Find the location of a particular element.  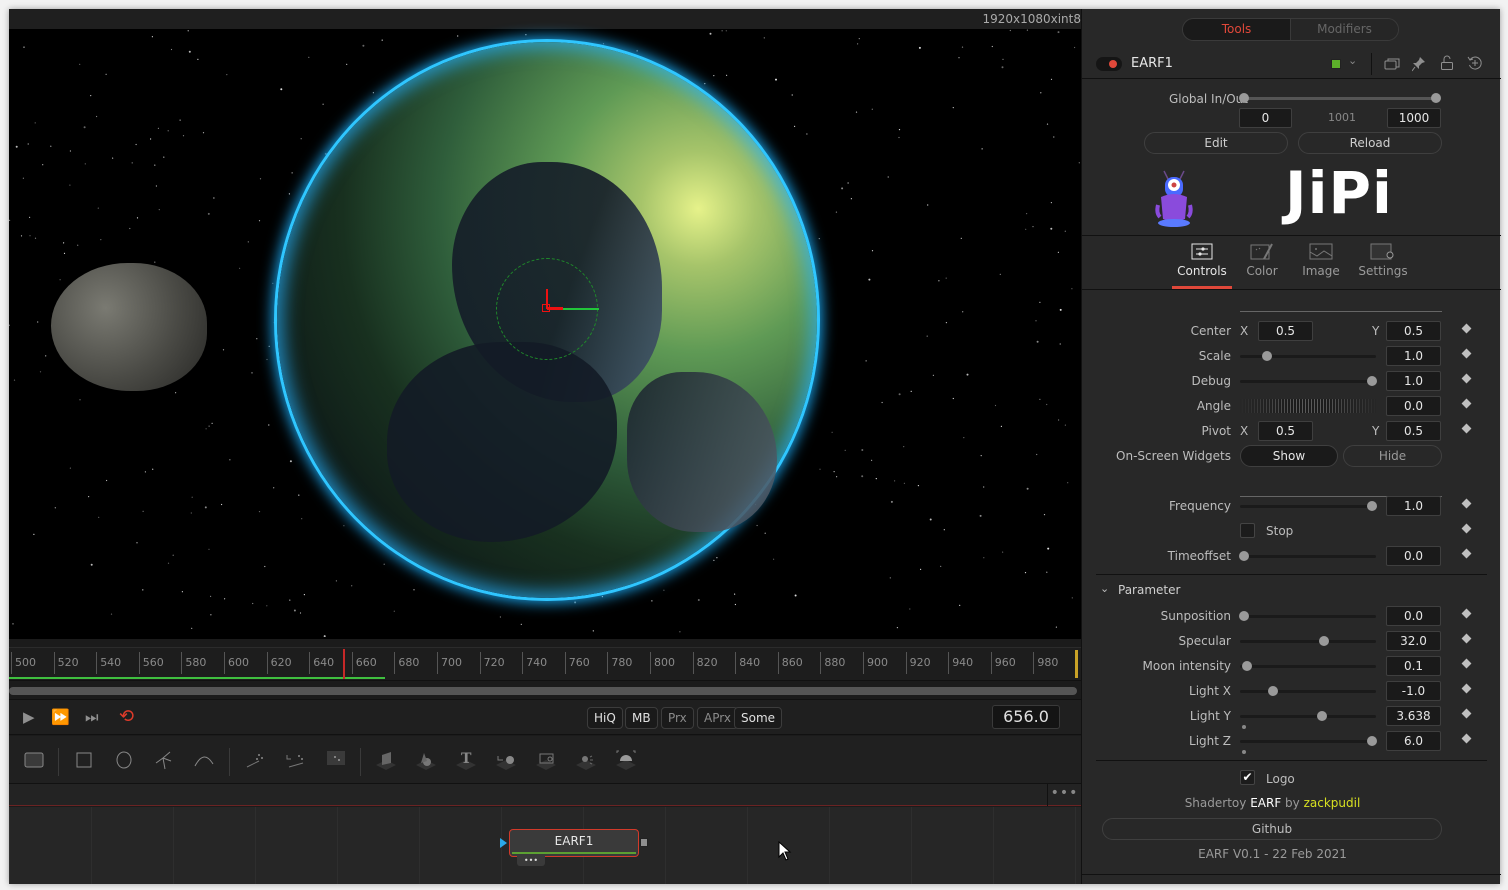

pin-icon is located at coordinates (1419, 64).